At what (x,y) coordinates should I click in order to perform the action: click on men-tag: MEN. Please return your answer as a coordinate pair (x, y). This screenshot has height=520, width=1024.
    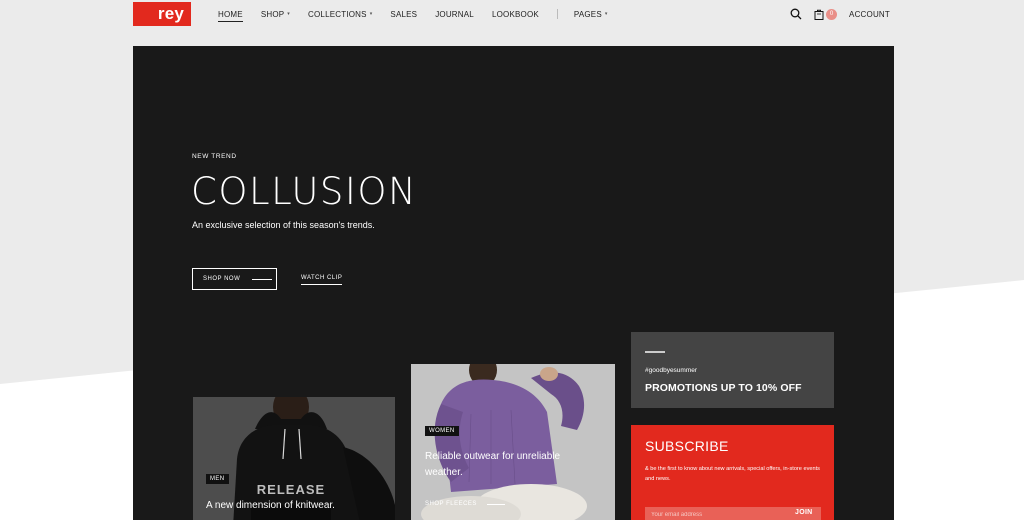
    Looking at the image, I should click on (217, 479).